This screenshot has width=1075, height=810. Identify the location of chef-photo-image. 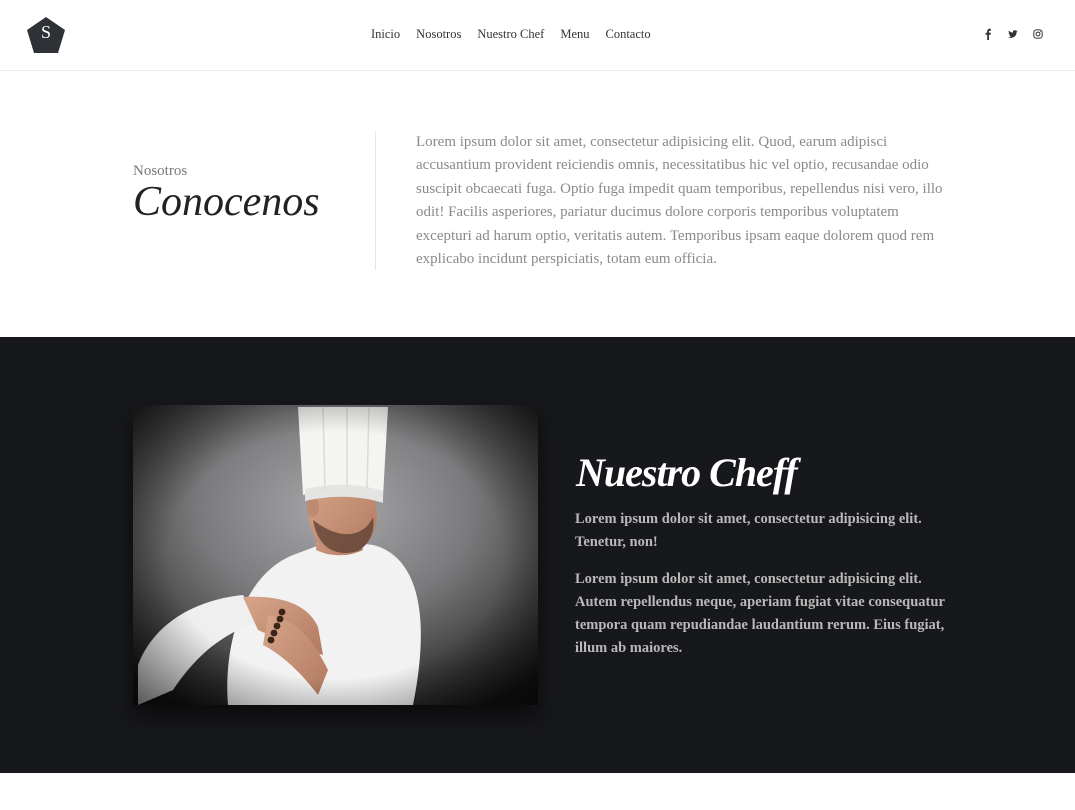
(335, 555).